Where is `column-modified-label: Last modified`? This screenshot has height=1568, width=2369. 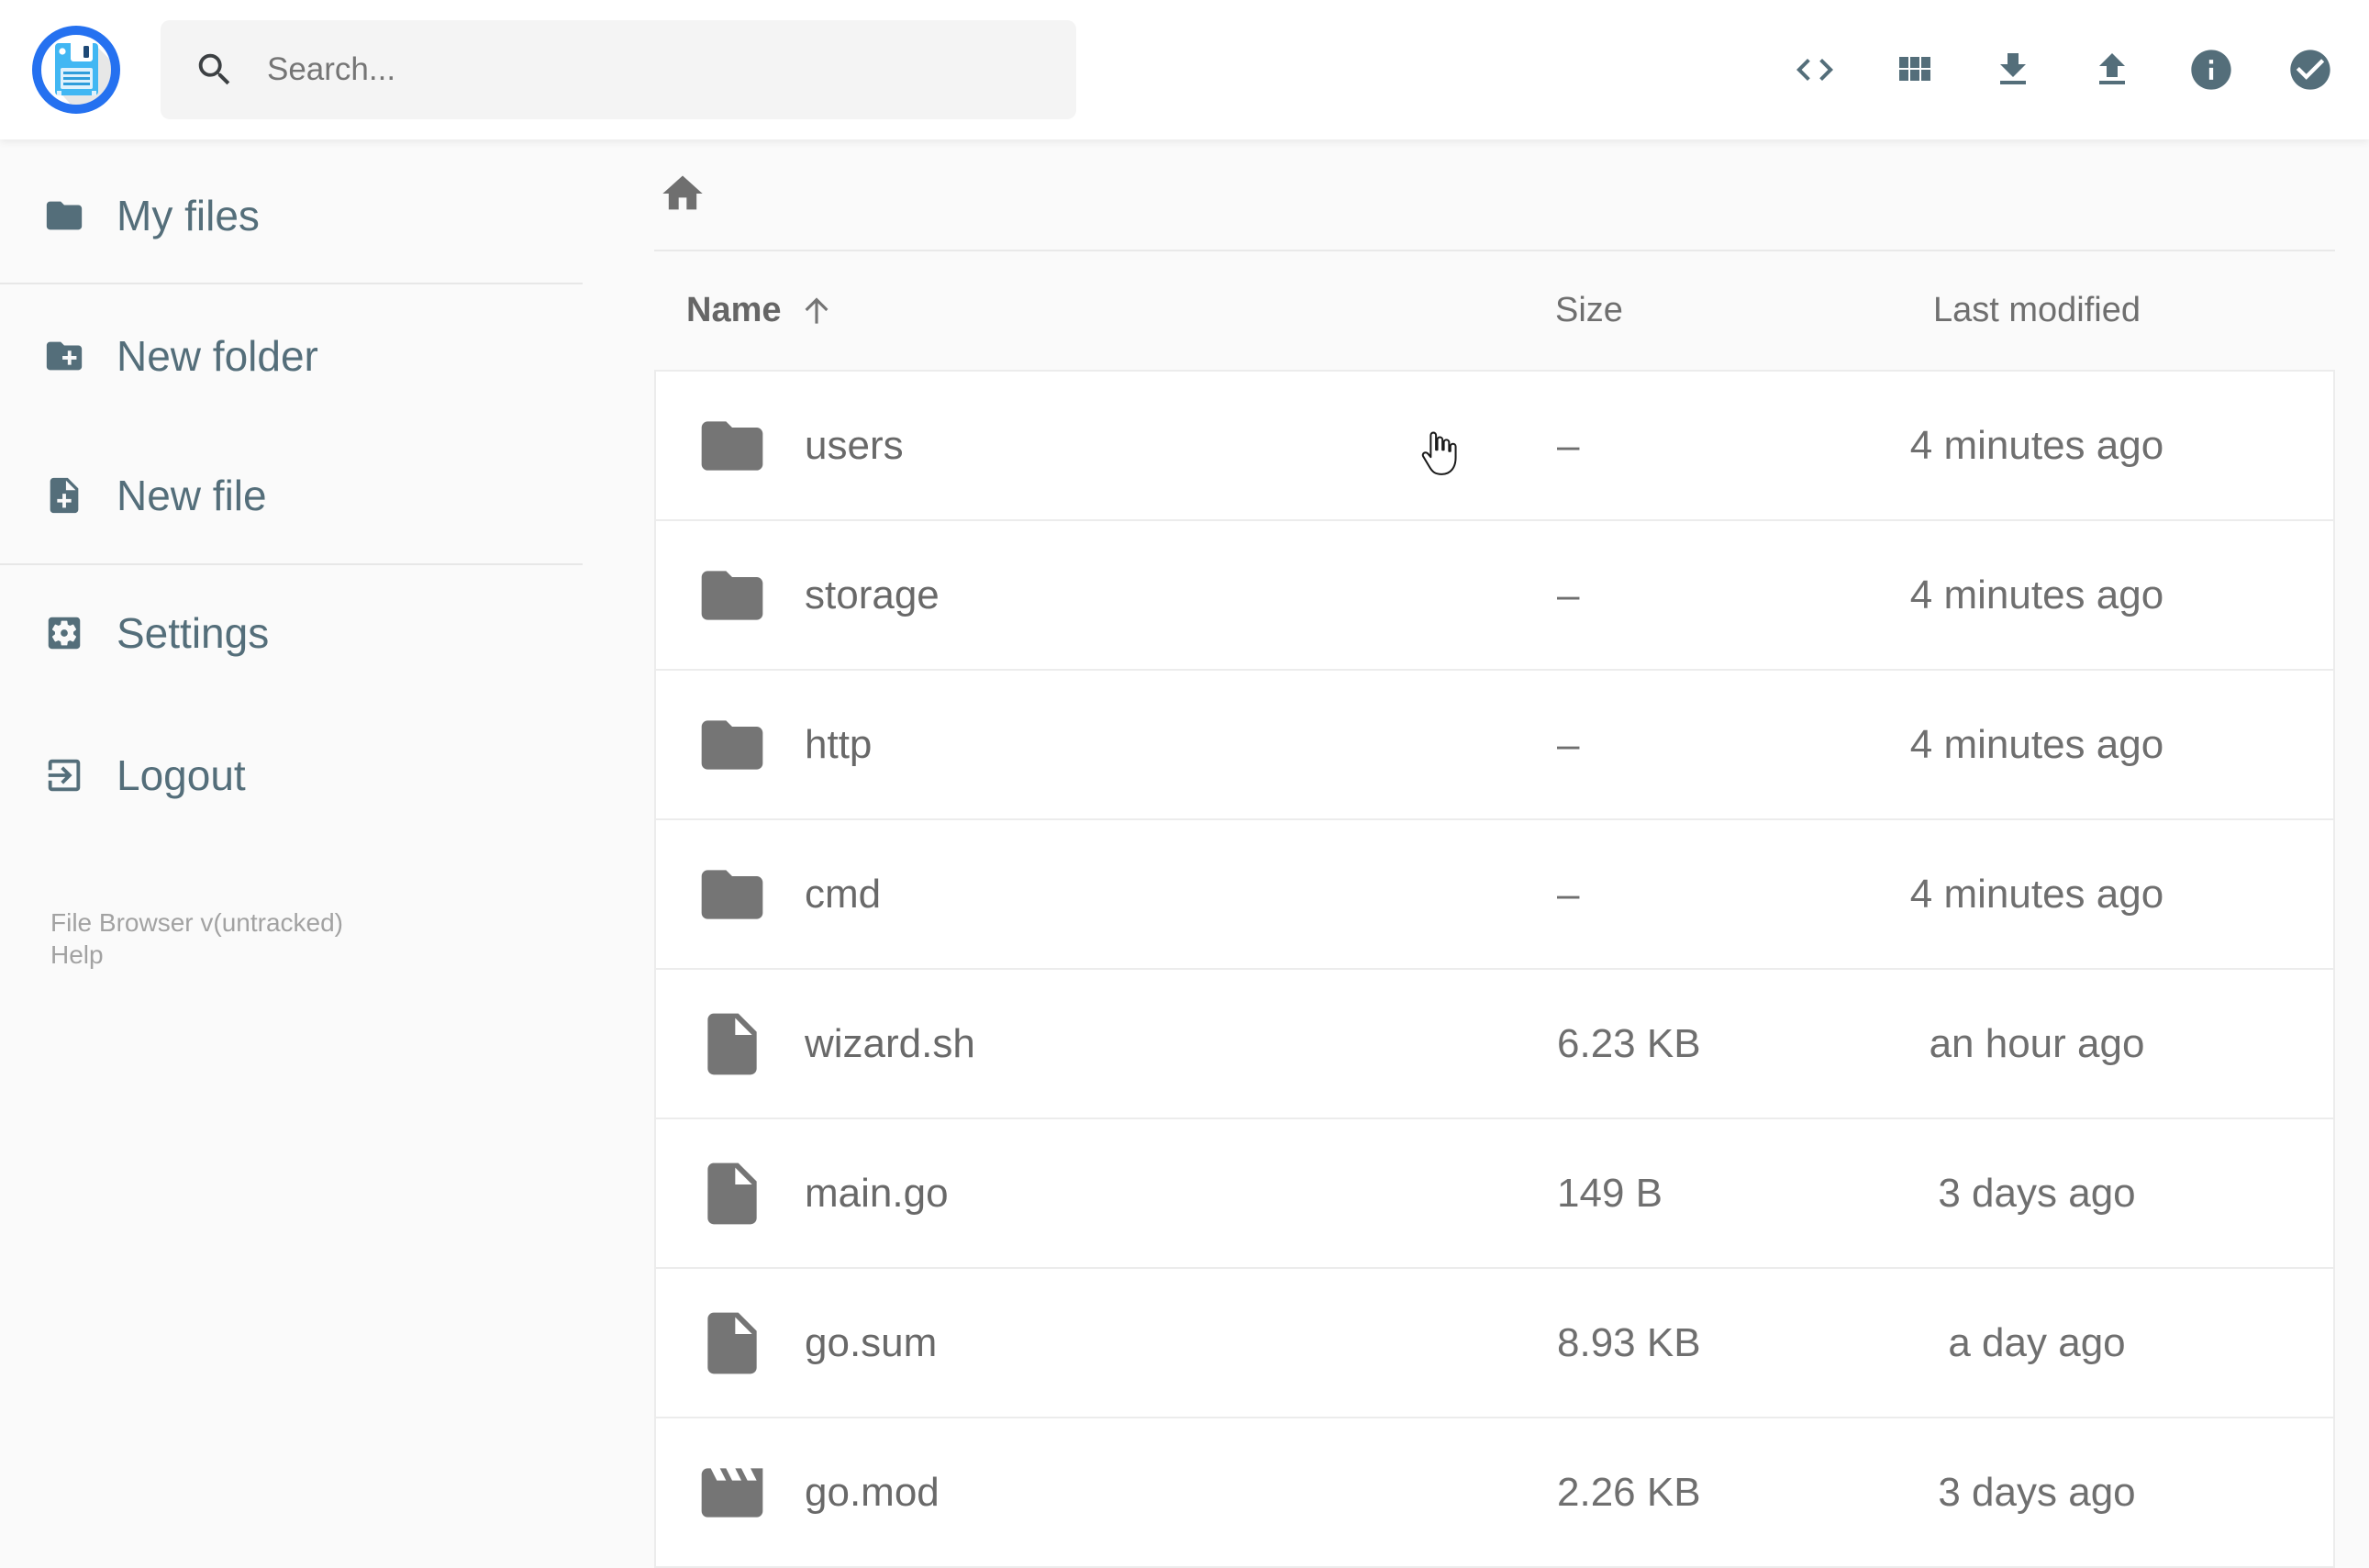 column-modified-label: Last modified is located at coordinates (2036, 309).